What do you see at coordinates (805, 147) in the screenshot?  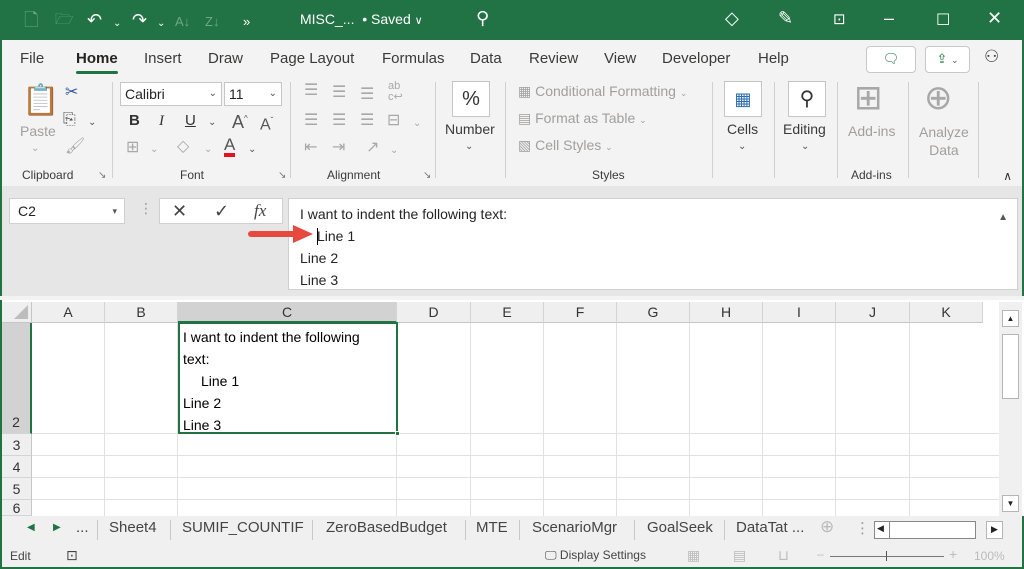 I see `editing-dropdown-icon: ⌄` at bounding box center [805, 147].